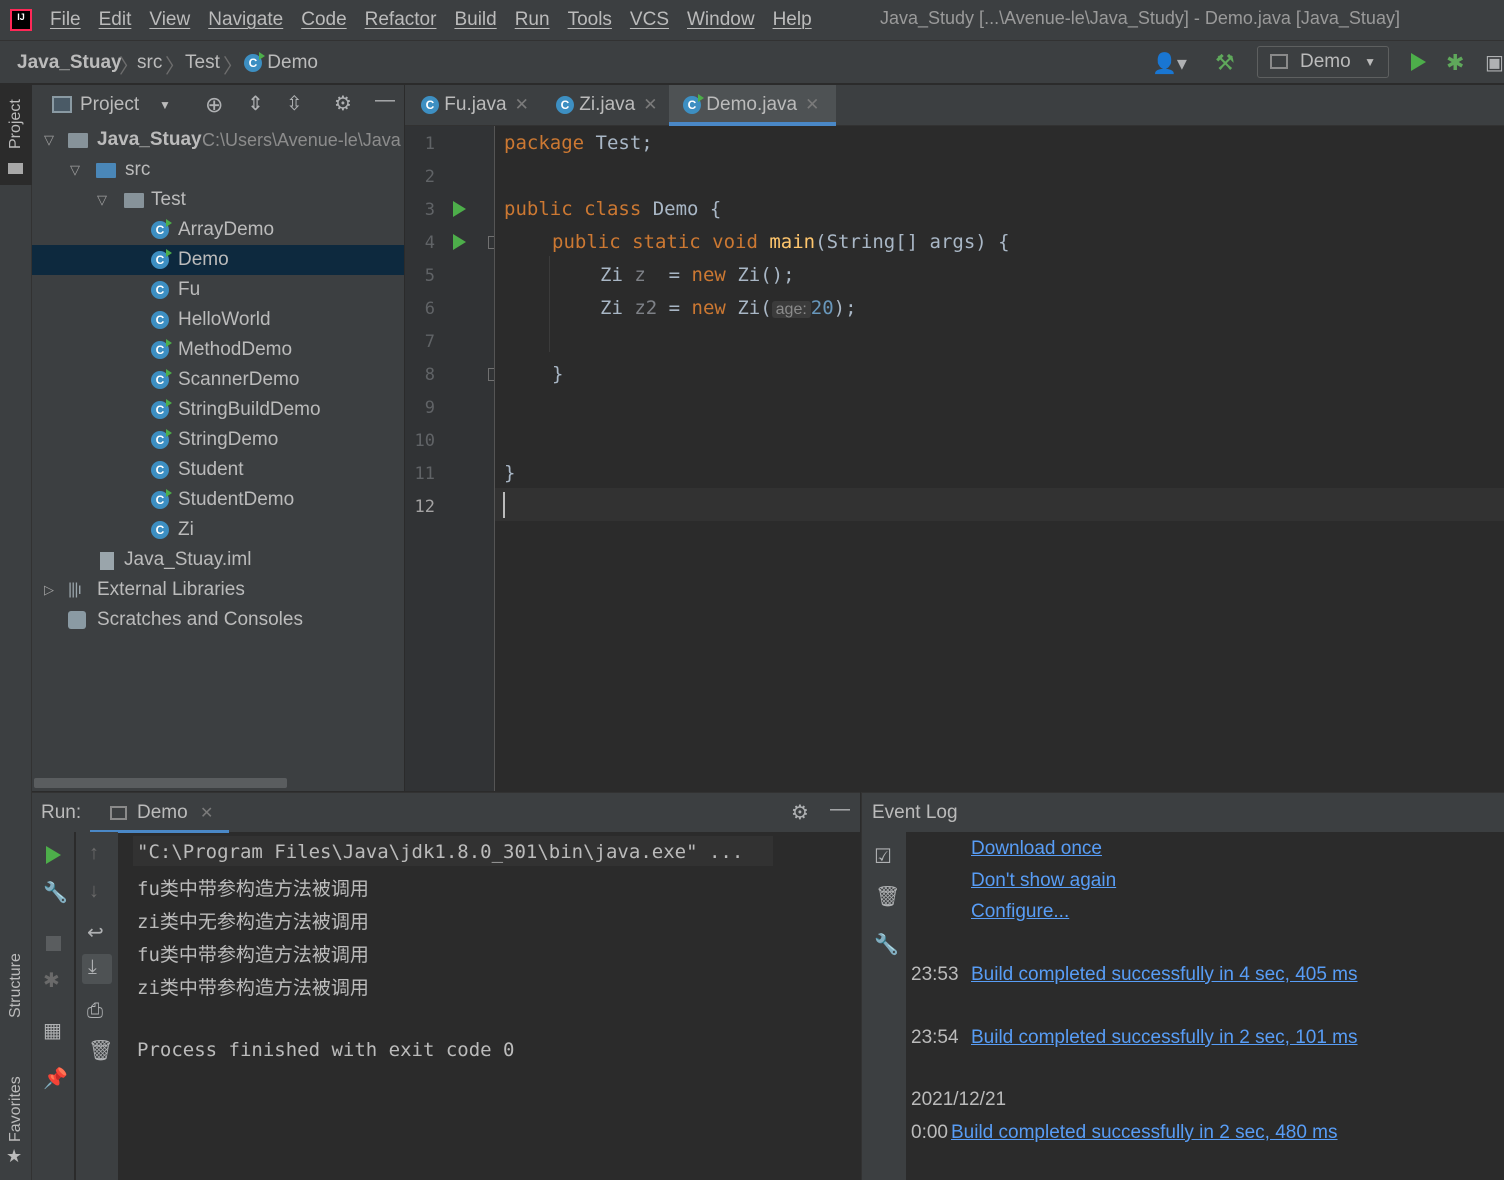 This screenshot has height=1180, width=1504. What do you see at coordinates (159, 813) in the screenshot?
I see `run-tab-demo: Demo ✕` at bounding box center [159, 813].